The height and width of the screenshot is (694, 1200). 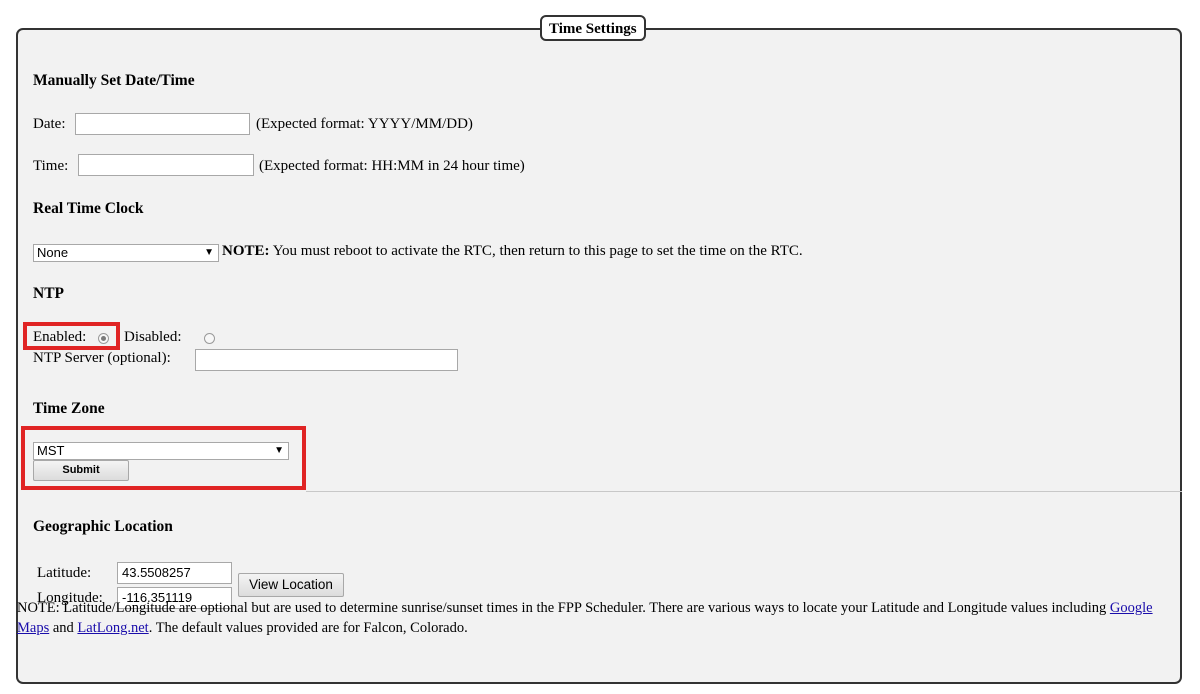 What do you see at coordinates (51, 166) in the screenshot?
I see `time-label: Time:` at bounding box center [51, 166].